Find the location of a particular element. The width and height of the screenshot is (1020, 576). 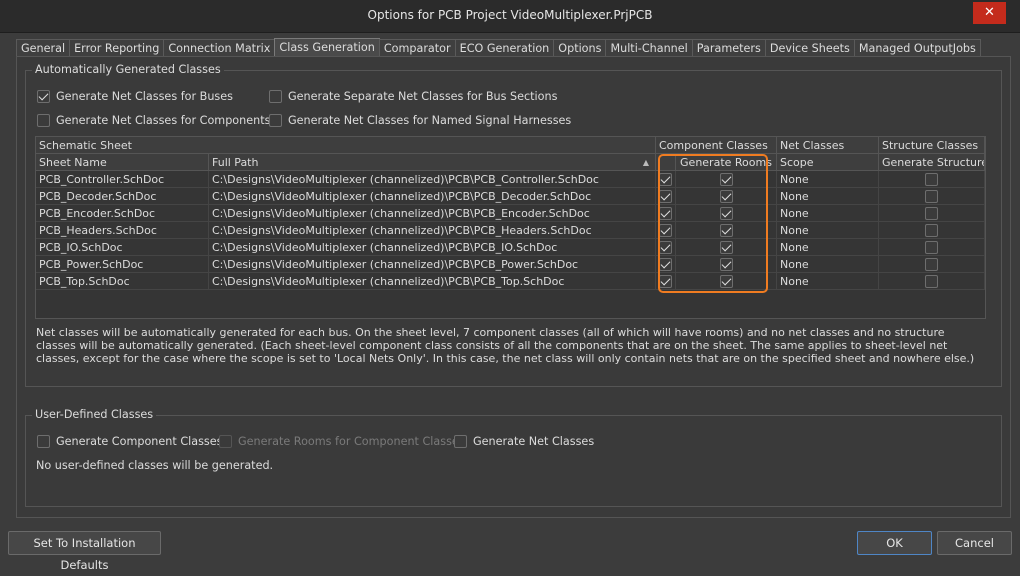

generate-rooms-column: Generate Rooms is located at coordinates (726, 162).